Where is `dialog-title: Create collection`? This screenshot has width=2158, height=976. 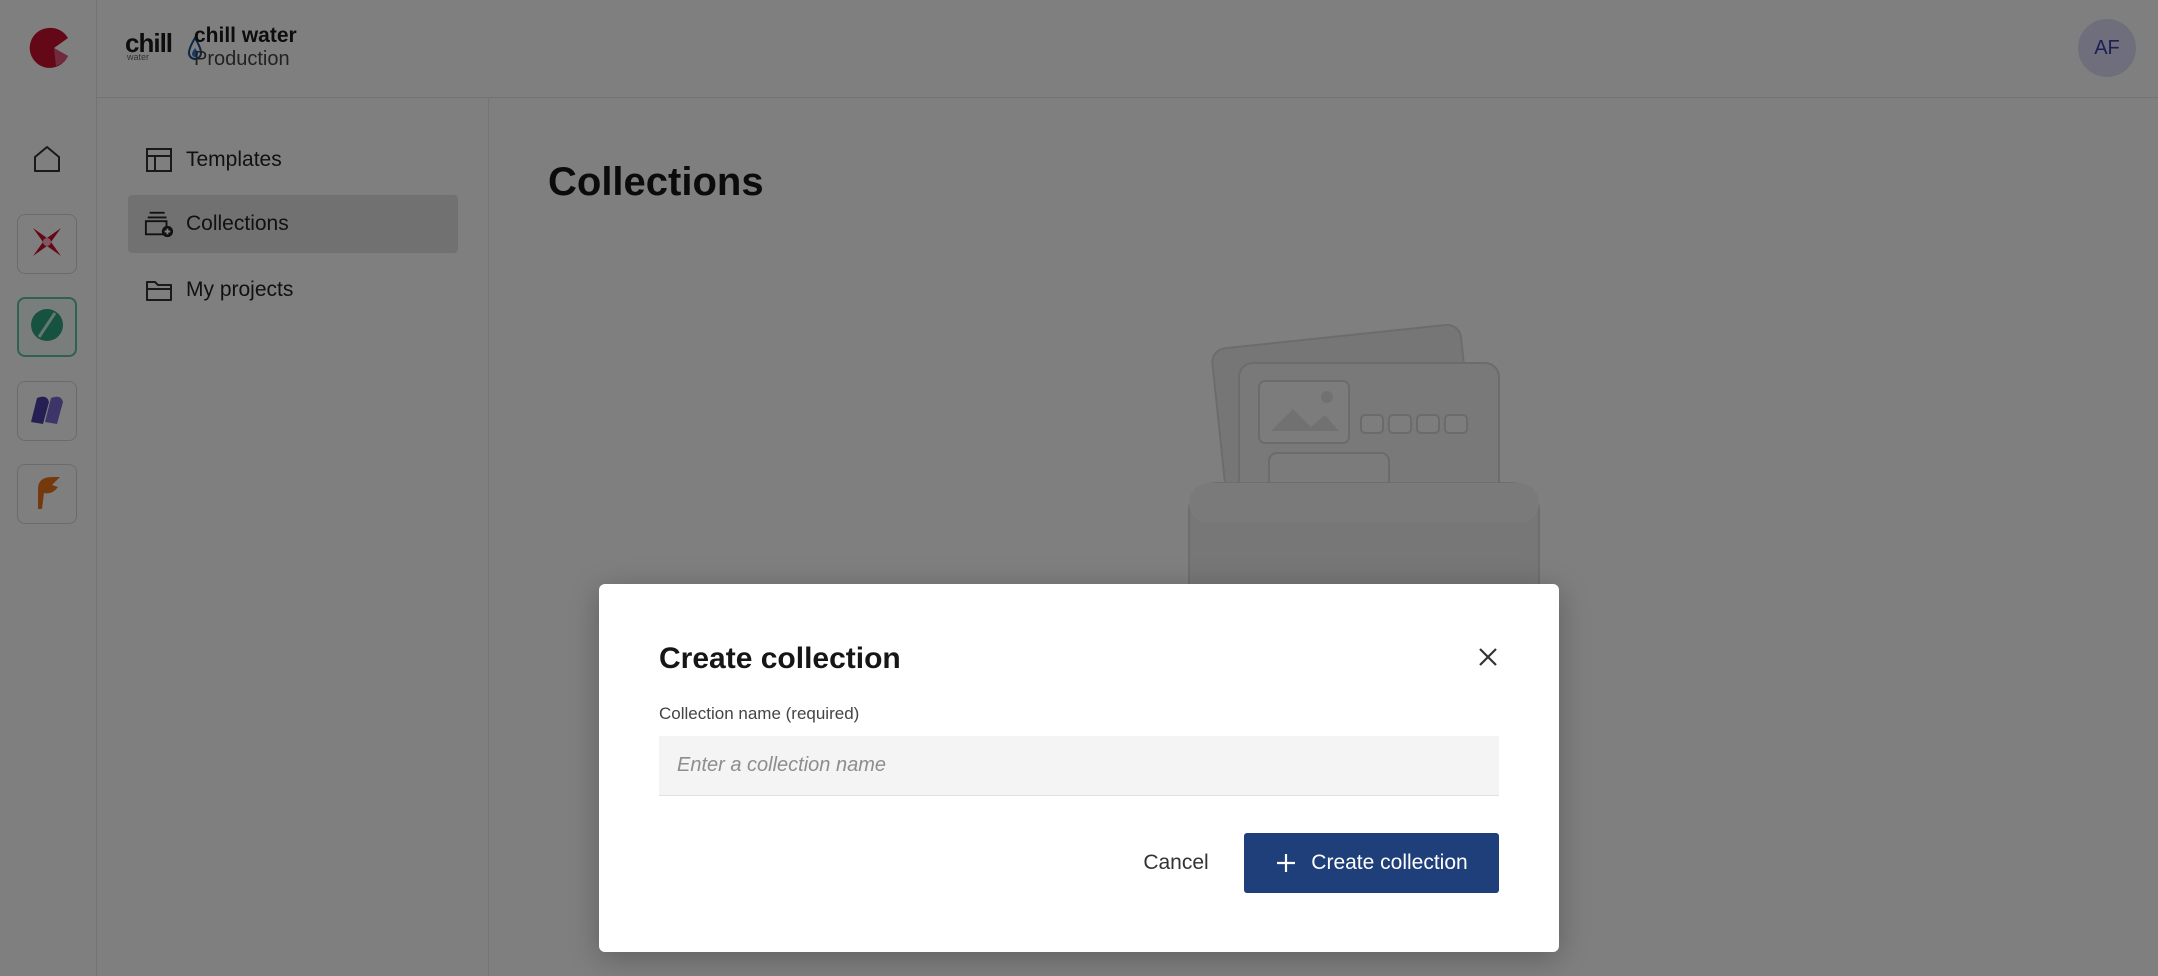 dialog-title: Create collection is located at coordinates (780, 658).